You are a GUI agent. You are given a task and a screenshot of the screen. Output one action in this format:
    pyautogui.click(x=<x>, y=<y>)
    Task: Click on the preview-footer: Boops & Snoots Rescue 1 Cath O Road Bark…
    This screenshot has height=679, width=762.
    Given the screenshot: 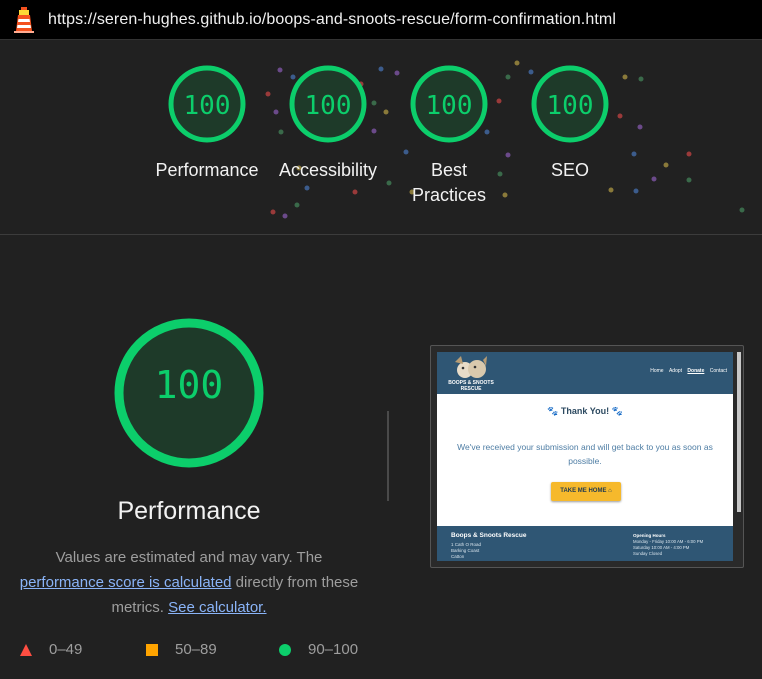 What is the action you would take?
    pyautogui.click(x=585, y=543)
    